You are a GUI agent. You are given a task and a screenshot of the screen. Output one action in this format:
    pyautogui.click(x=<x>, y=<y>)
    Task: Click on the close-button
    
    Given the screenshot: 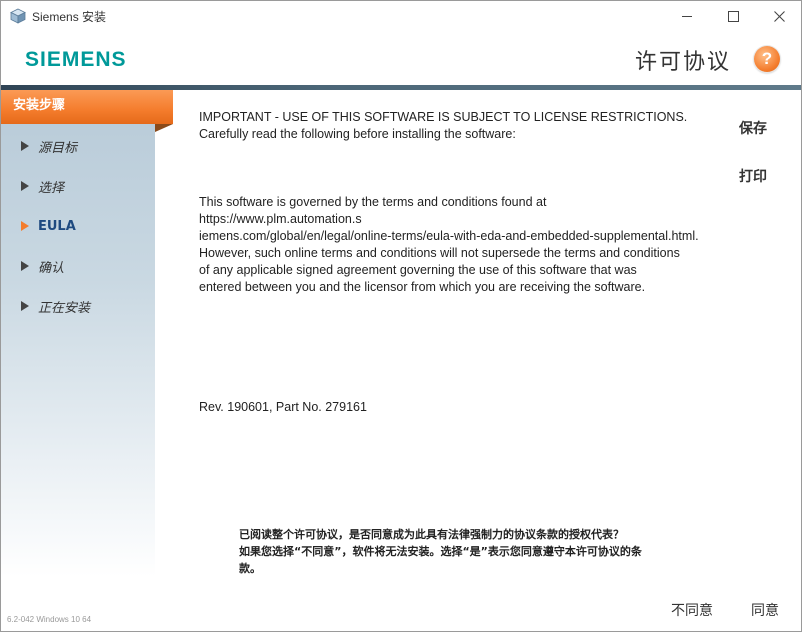 What is the action you would take?
    pyautogui.click(x=778, y=16)
    